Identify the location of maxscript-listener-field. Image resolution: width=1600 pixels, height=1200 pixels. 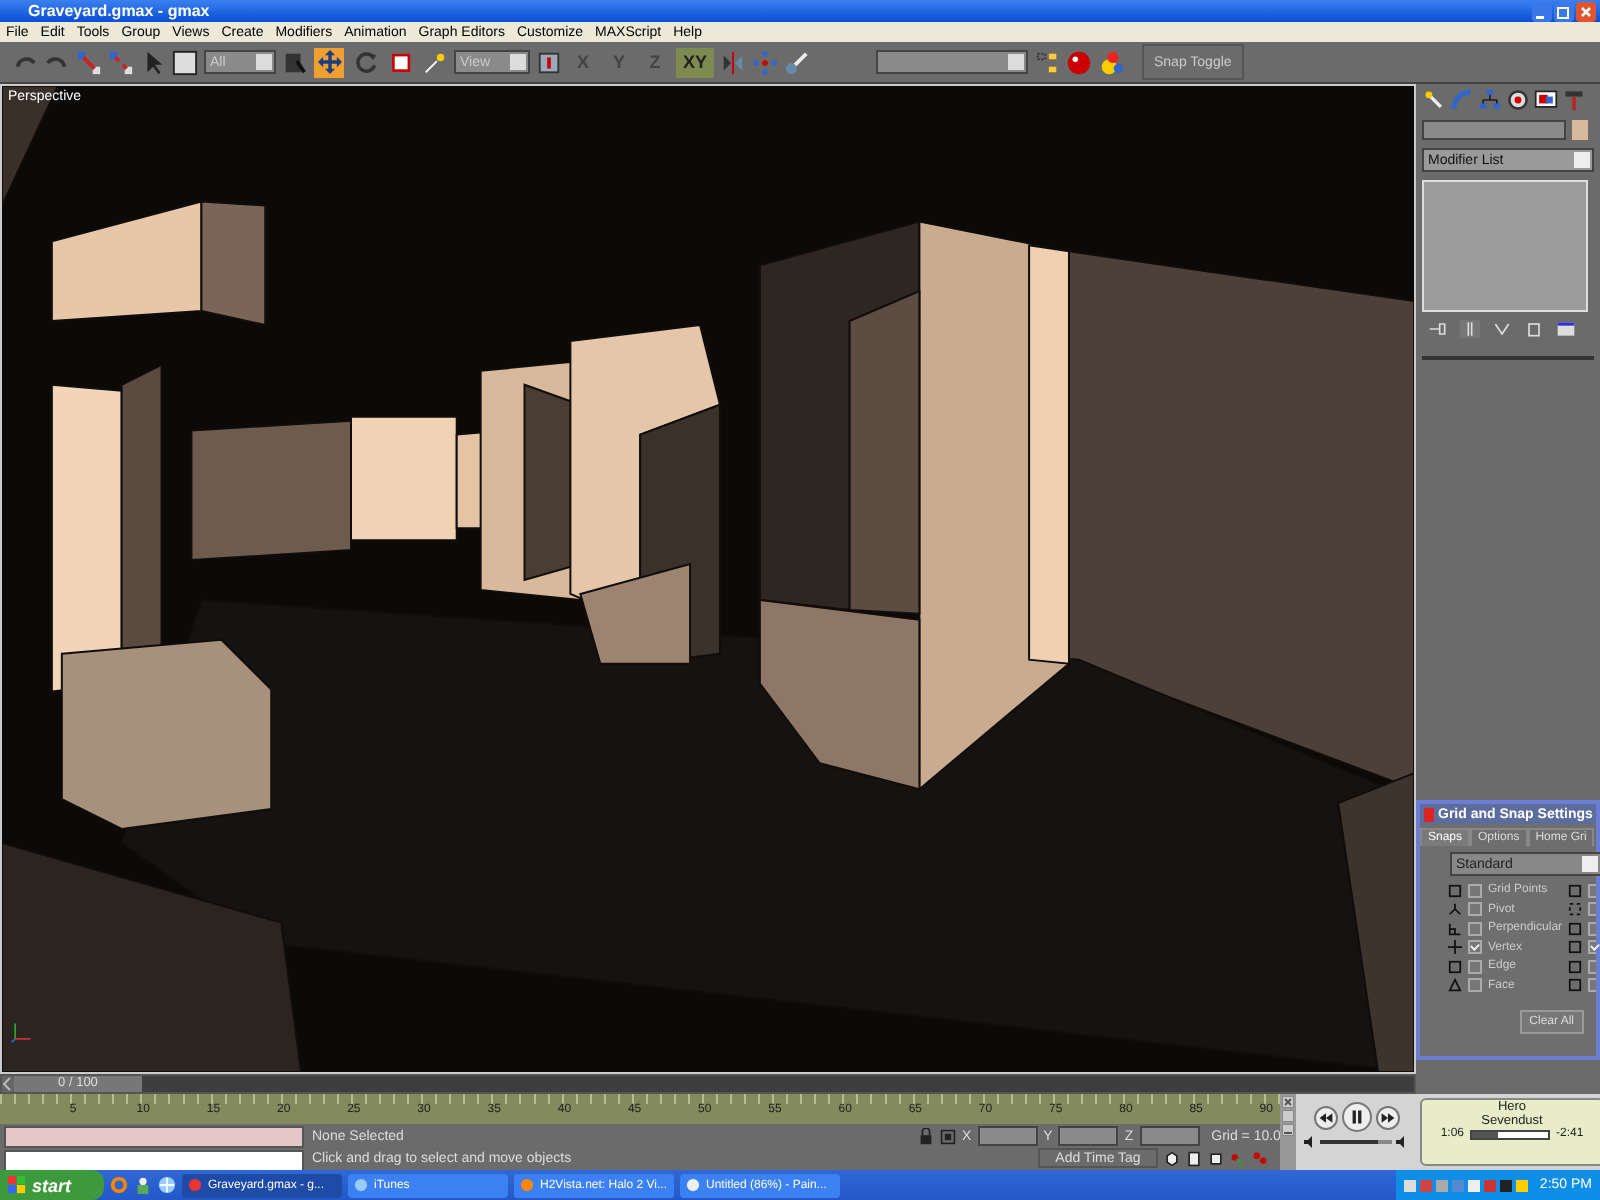
(154, 1137).